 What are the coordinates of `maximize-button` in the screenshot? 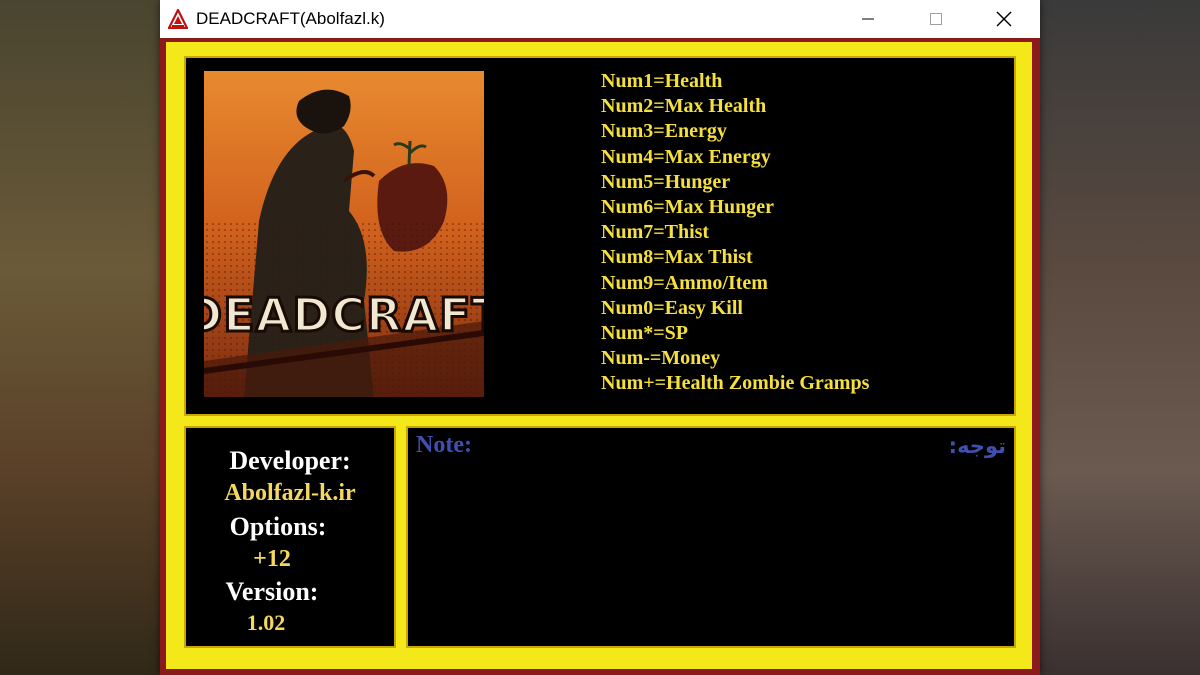 It's located at (936, 19).